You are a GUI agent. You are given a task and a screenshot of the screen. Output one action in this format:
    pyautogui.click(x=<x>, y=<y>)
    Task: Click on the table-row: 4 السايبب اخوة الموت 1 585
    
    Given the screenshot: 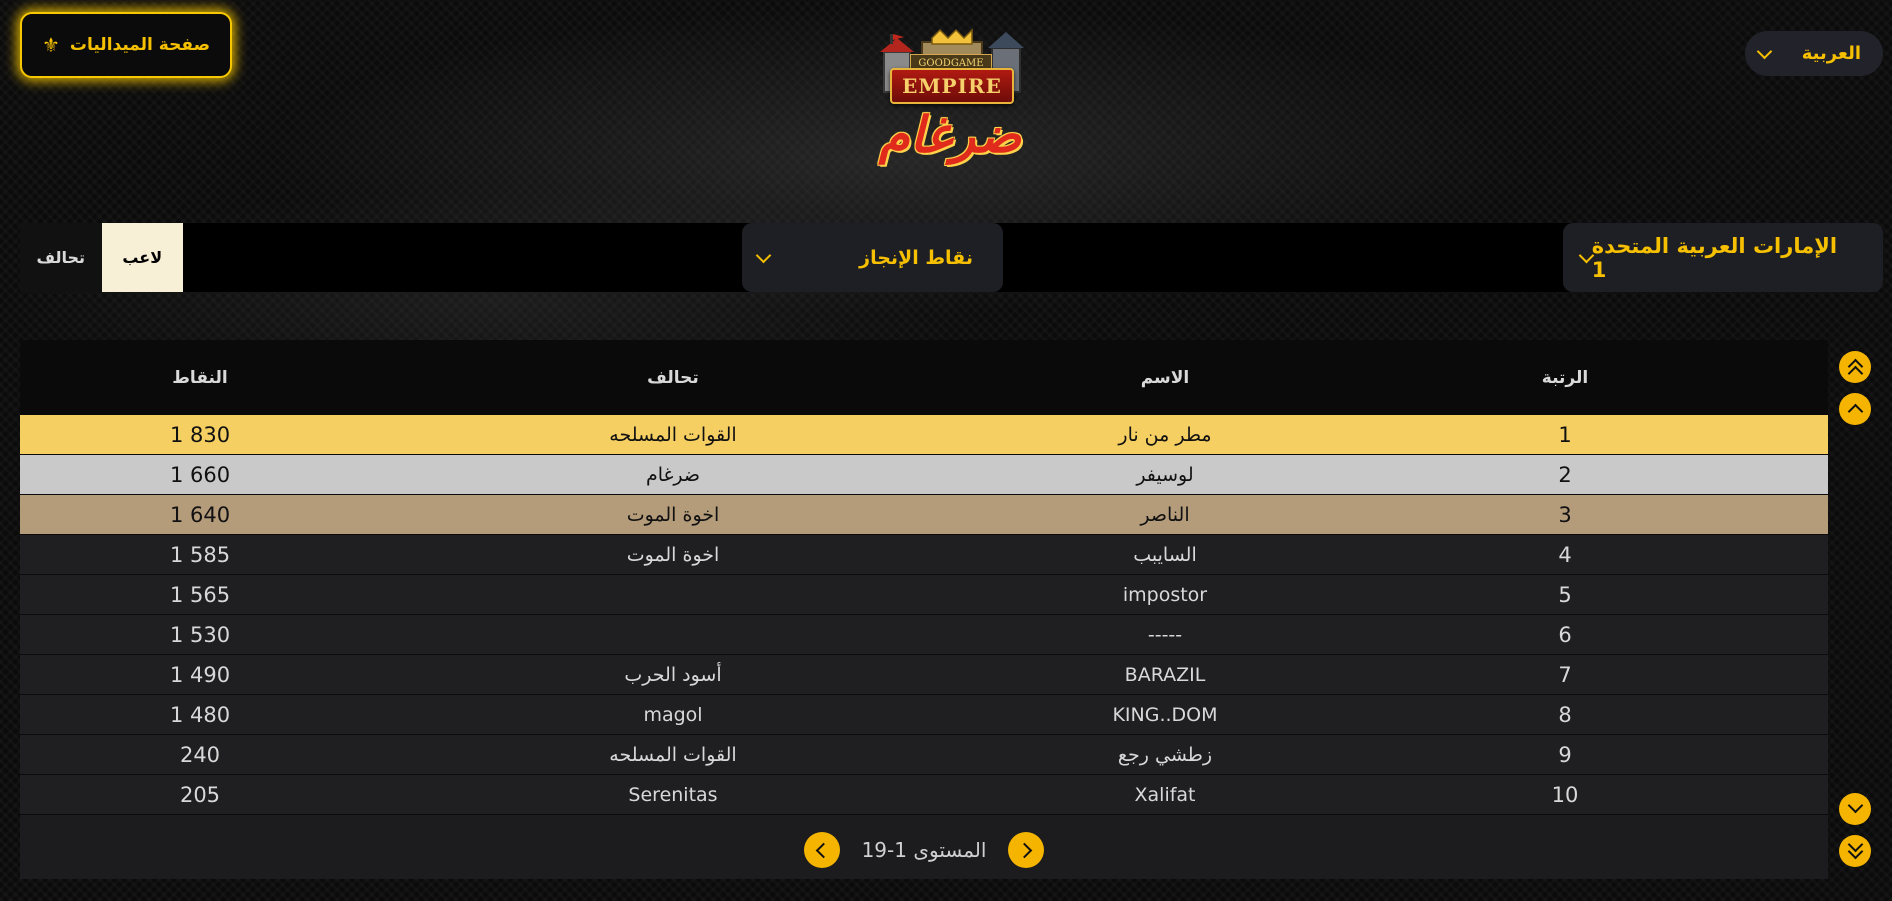 What is the action you would take?
    pyautogui.click(x=924, y=555)
    